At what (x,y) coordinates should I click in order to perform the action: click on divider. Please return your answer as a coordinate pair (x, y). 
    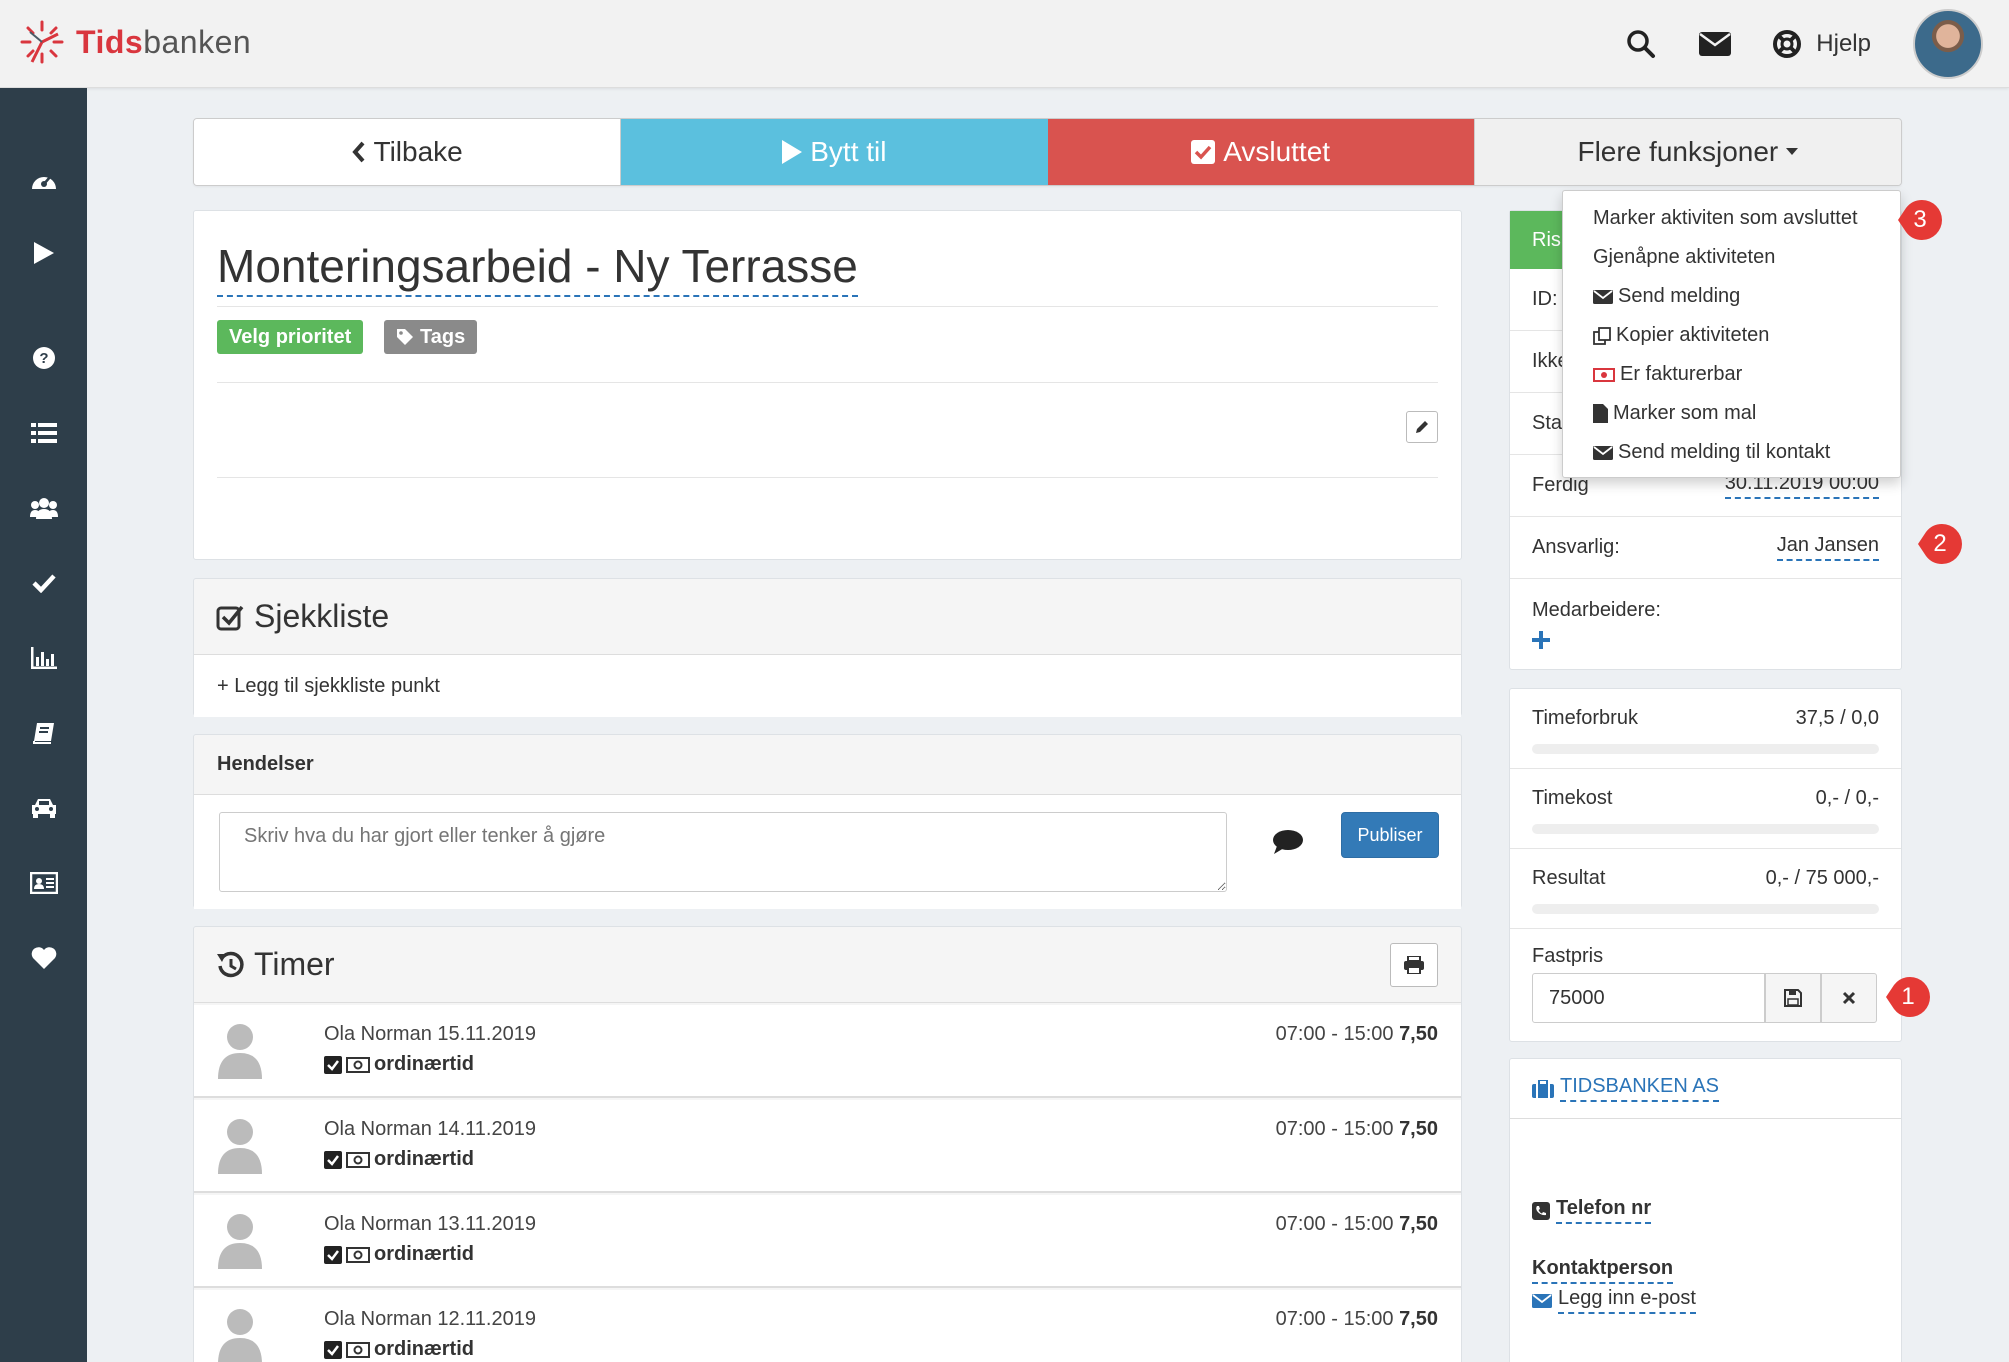
    Looking at the image, I should click on (827, 382).